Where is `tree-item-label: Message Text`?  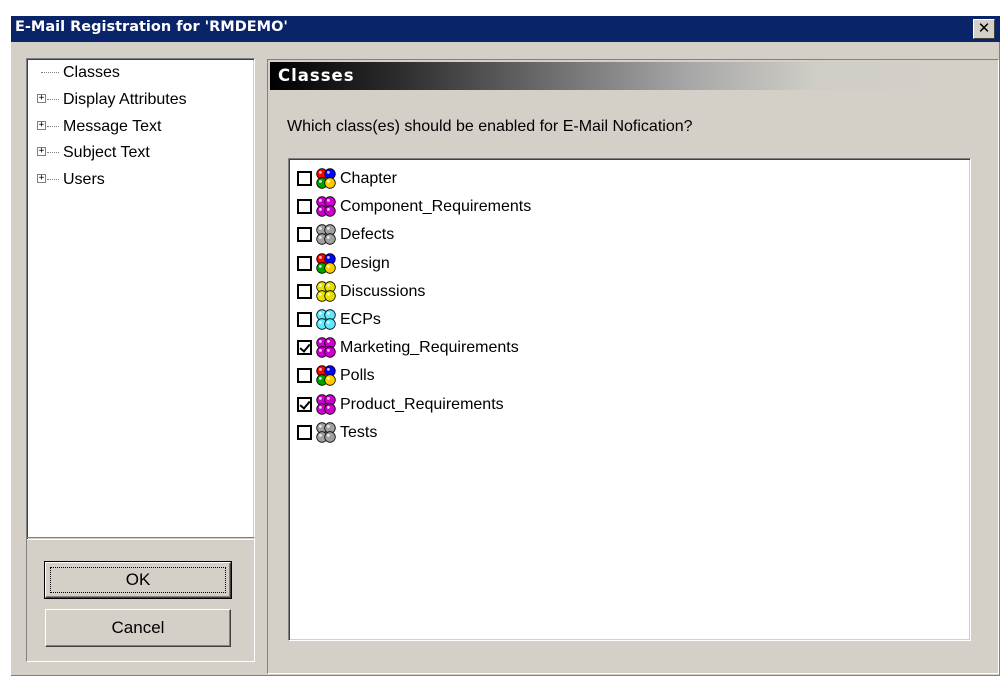 tree-item-label: Message Text is located at coordinates (112, 126).